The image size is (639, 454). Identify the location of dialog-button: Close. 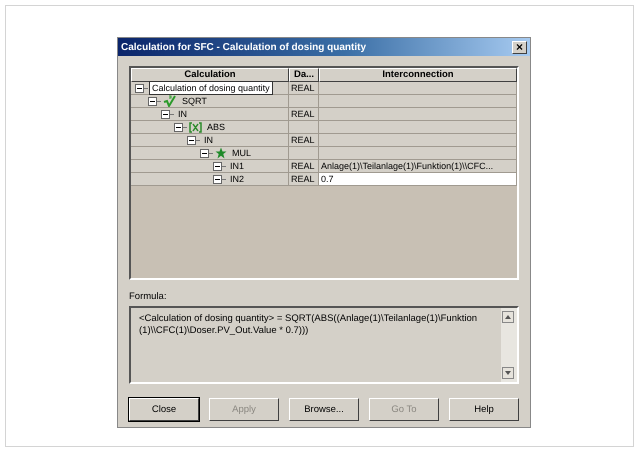
(164, 409).